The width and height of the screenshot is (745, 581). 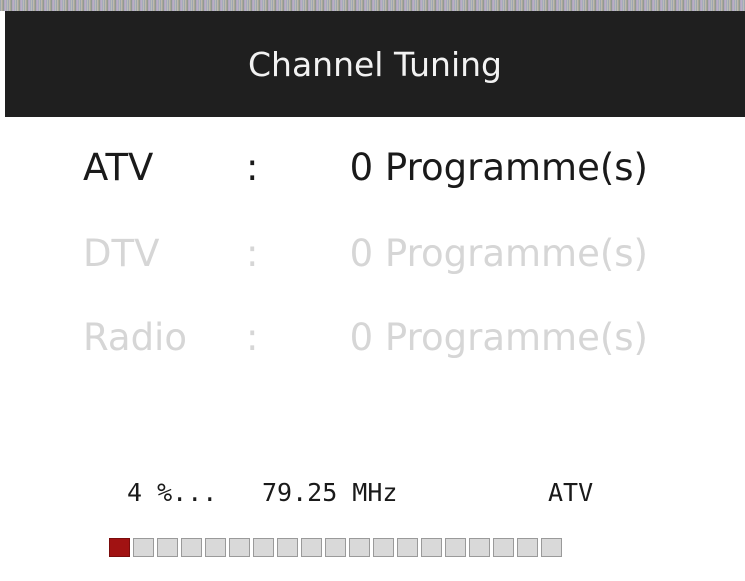 I want to click on row-atv: ATV : 0 Programme(s), so click(x=372, y=176).